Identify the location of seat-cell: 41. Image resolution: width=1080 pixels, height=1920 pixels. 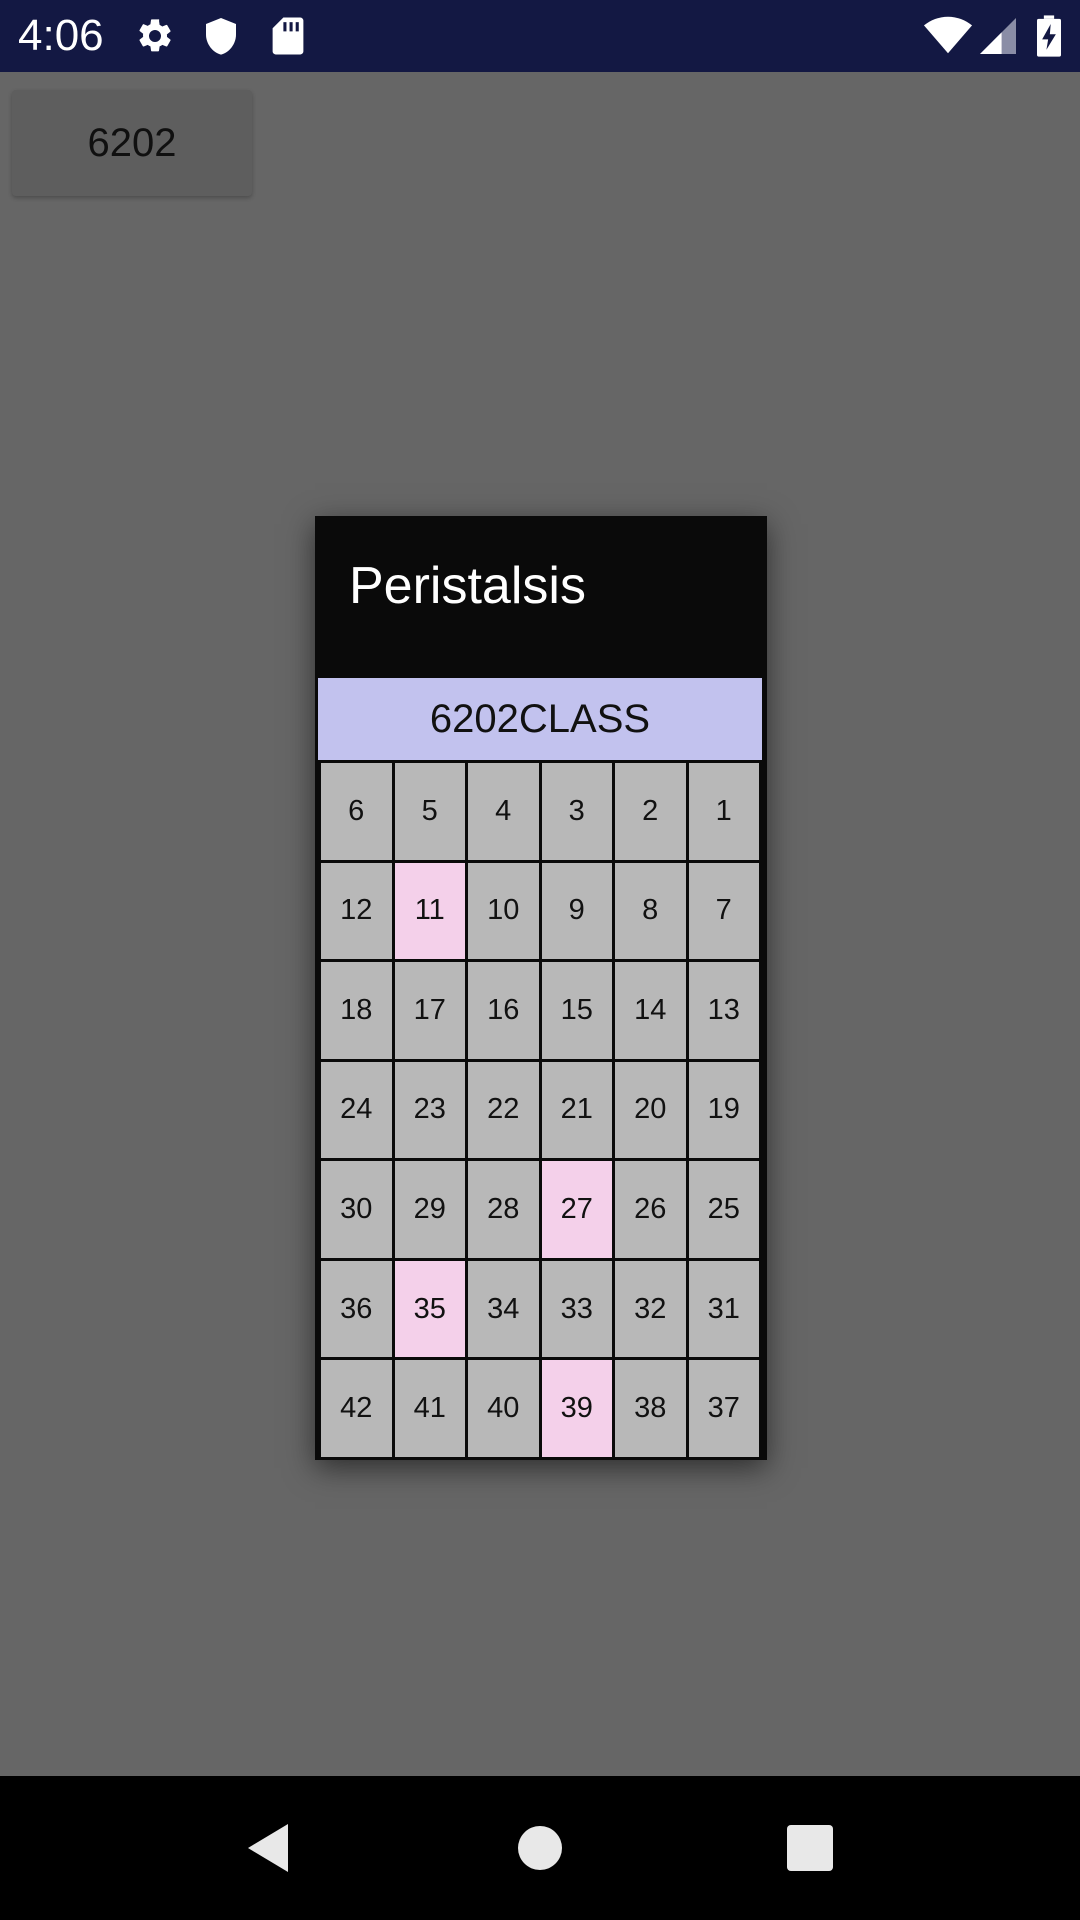
(429, 1408).